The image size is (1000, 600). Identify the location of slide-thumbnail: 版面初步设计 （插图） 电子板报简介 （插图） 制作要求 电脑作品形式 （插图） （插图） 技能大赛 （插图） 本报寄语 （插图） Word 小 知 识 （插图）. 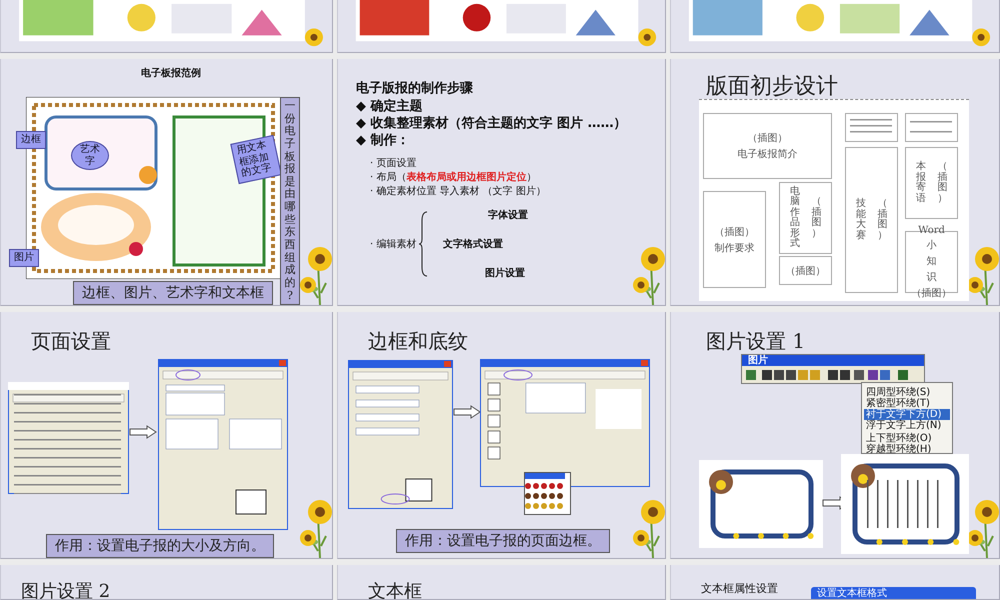
(835, 182).